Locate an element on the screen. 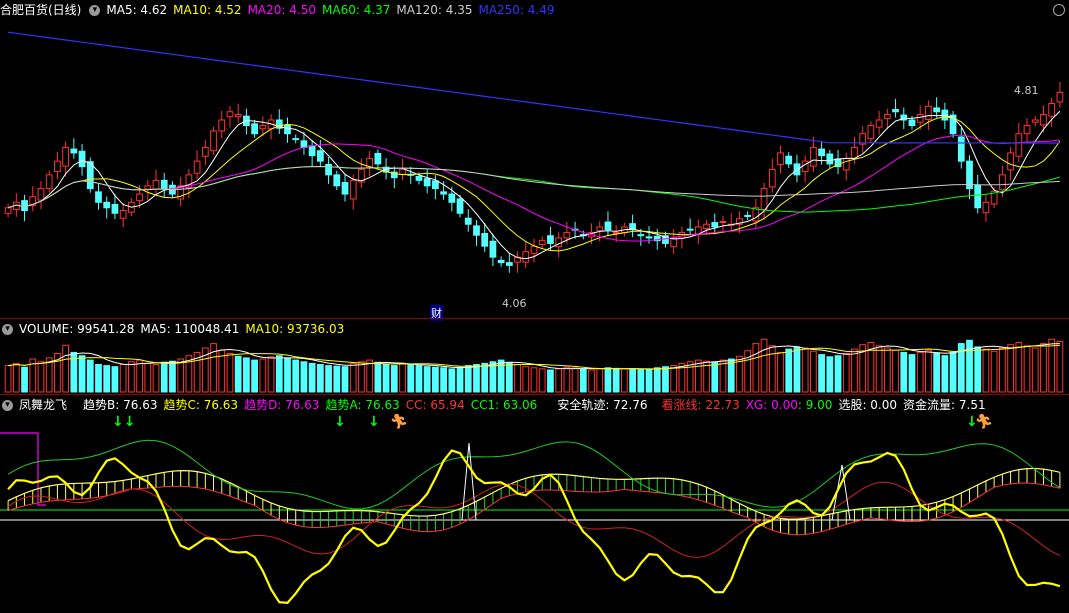  low-price-label: 4.06 is located at coordinates (514, 303).